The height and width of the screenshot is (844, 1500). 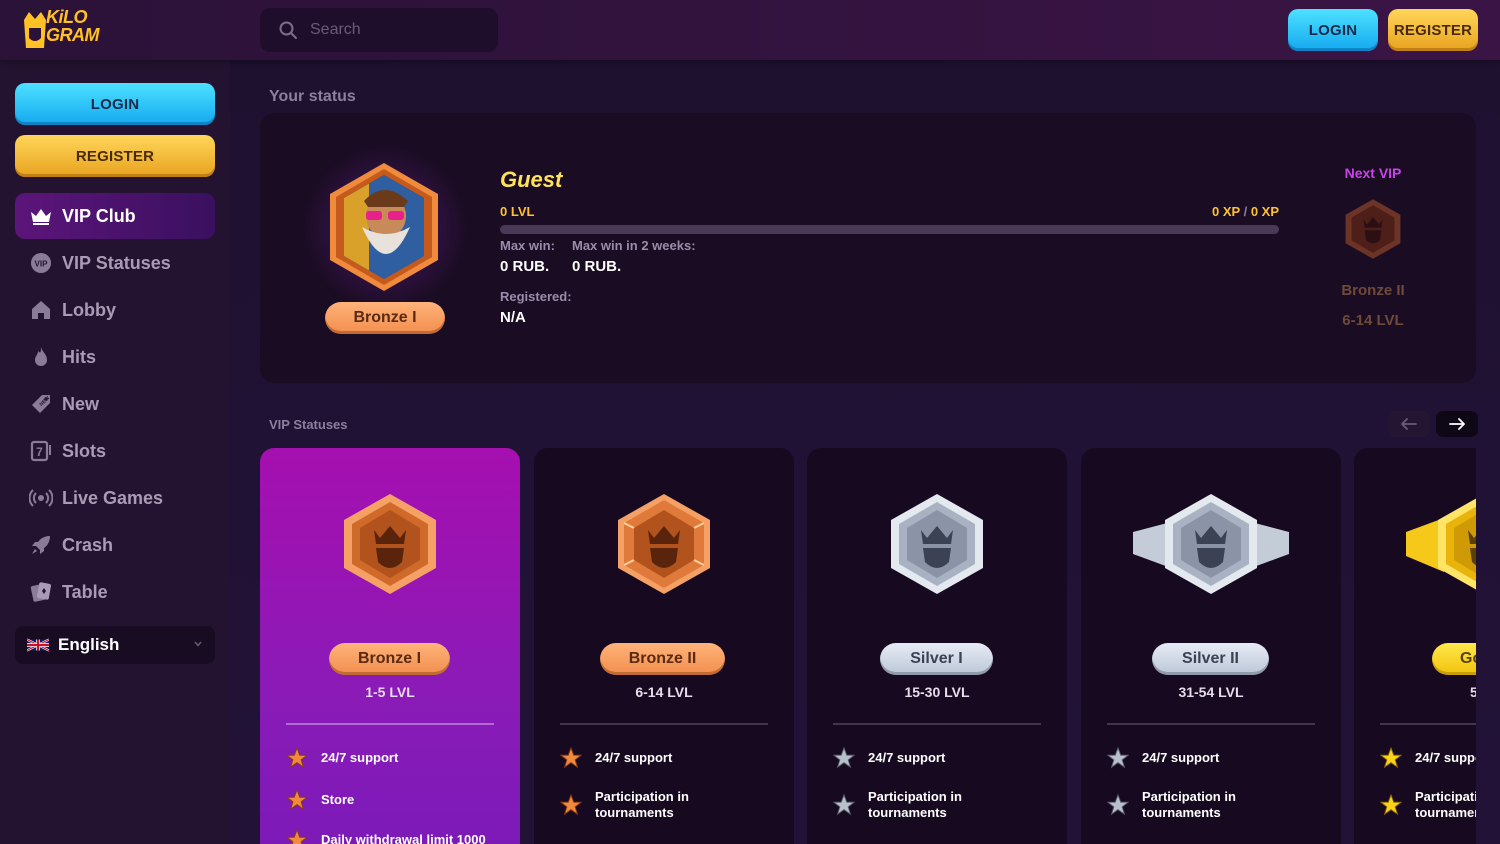 I want to click on max-win-2w-value: 0 RUB., so click(x=597, y=266).